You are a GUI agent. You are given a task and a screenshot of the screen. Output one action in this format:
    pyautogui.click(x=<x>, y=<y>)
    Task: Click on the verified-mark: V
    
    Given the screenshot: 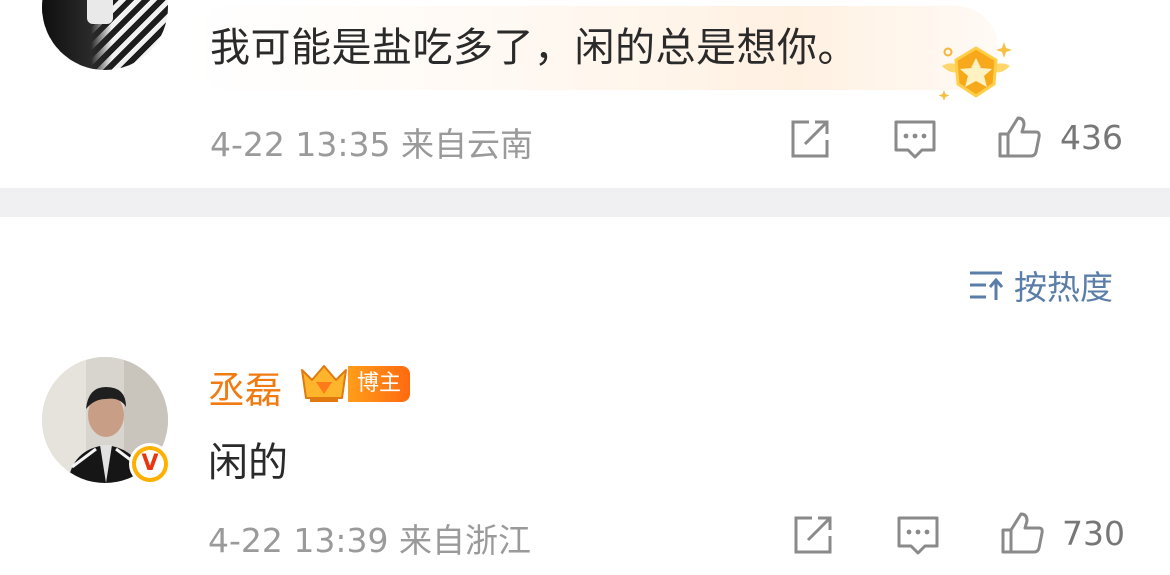 What is the action you would take?
    pyautogui.click(x=150, y=464)
    